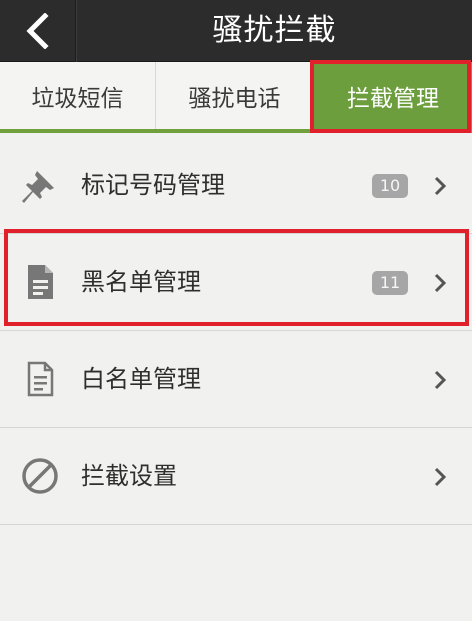 The height and width of the screenshot is (621, 472). Describe the element at coordinates (40, 282) in the screenshot. I see `document-filled-icon` at that location.